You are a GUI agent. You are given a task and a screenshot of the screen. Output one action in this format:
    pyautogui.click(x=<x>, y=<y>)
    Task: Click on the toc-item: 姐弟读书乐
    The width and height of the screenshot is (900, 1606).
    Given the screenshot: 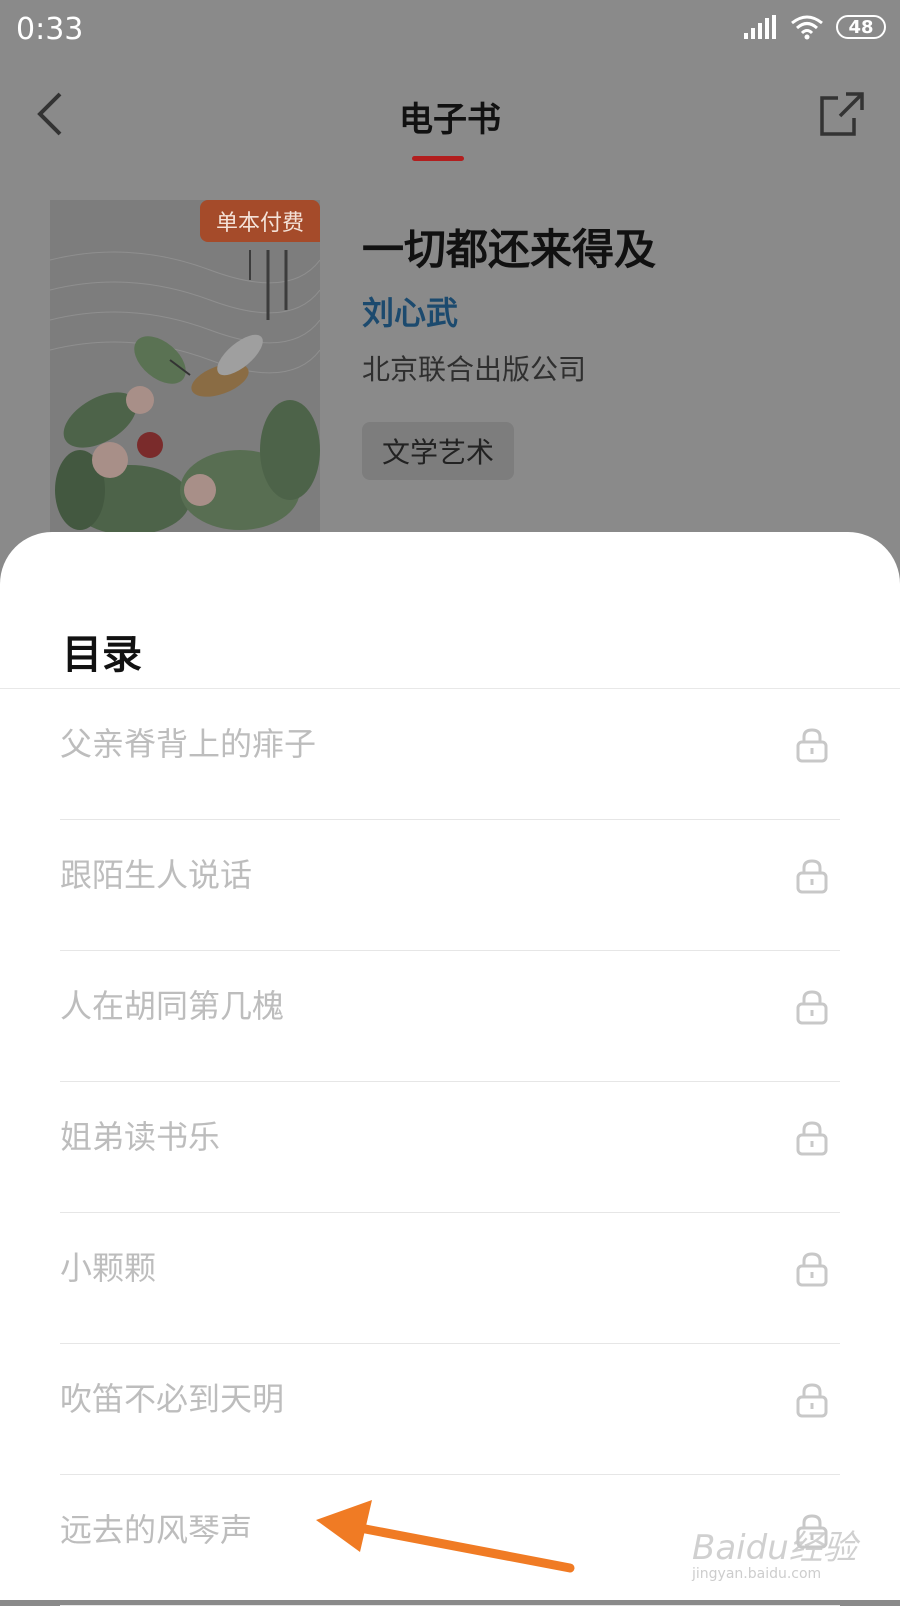 What is the action you would take?
    pyautogui.click(x=450, y=1147)
    